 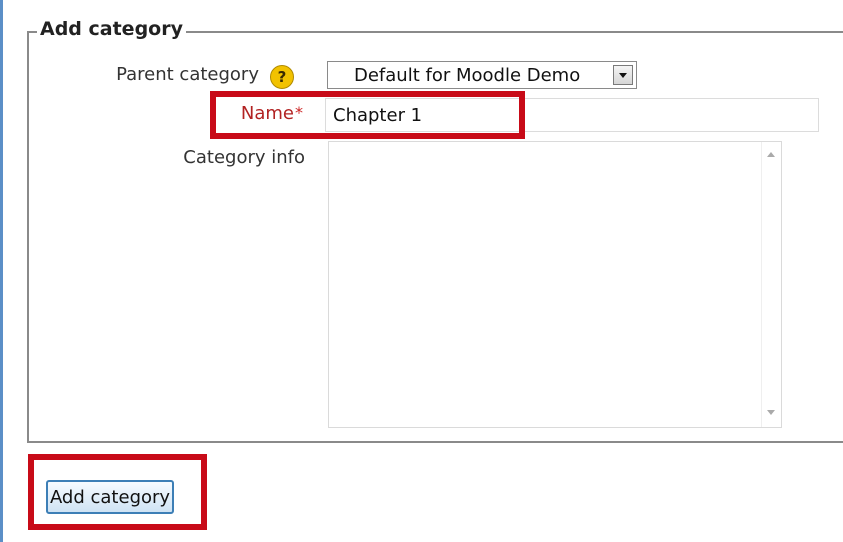 What do you see at coordinates (187, 74) in the screenshot?
I see `parent-category-label: Parent category` at bounding box center [187, 74].